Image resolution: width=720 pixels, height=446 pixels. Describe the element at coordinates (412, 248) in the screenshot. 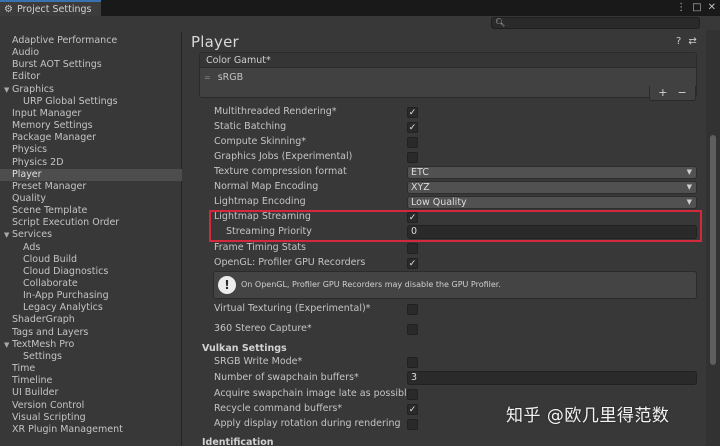

I see `frame-timing-stats-checkbox` at that location.